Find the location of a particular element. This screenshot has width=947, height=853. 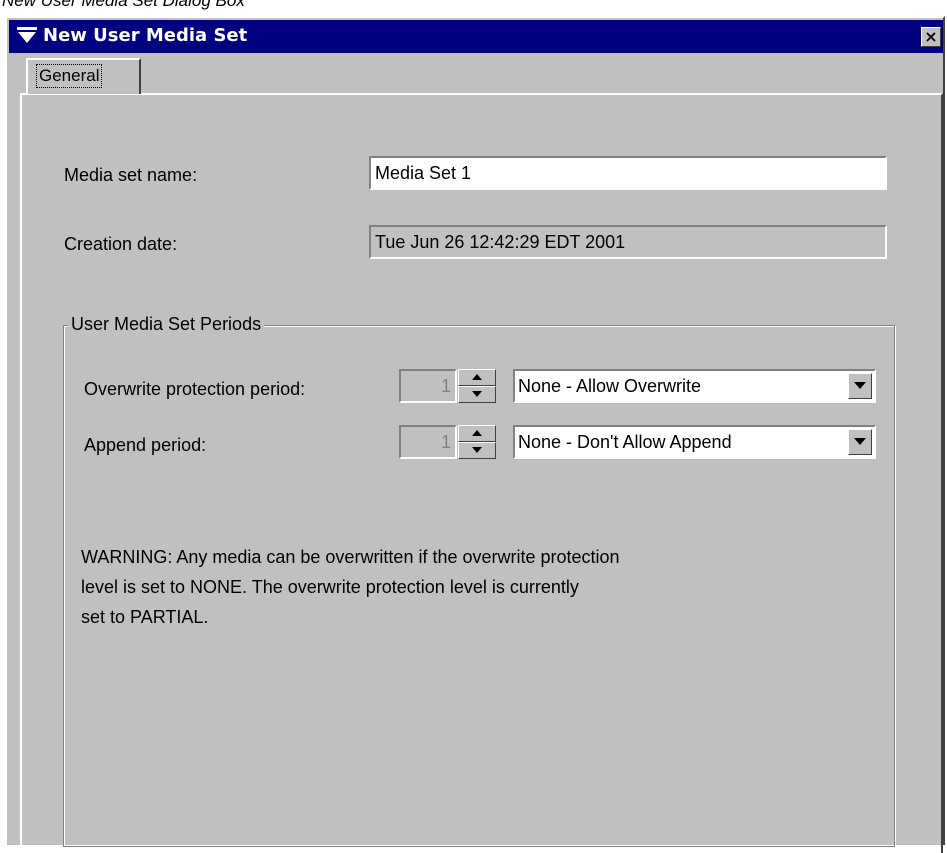

overwrite-dropdown-button is located at coordinates (860, 386).